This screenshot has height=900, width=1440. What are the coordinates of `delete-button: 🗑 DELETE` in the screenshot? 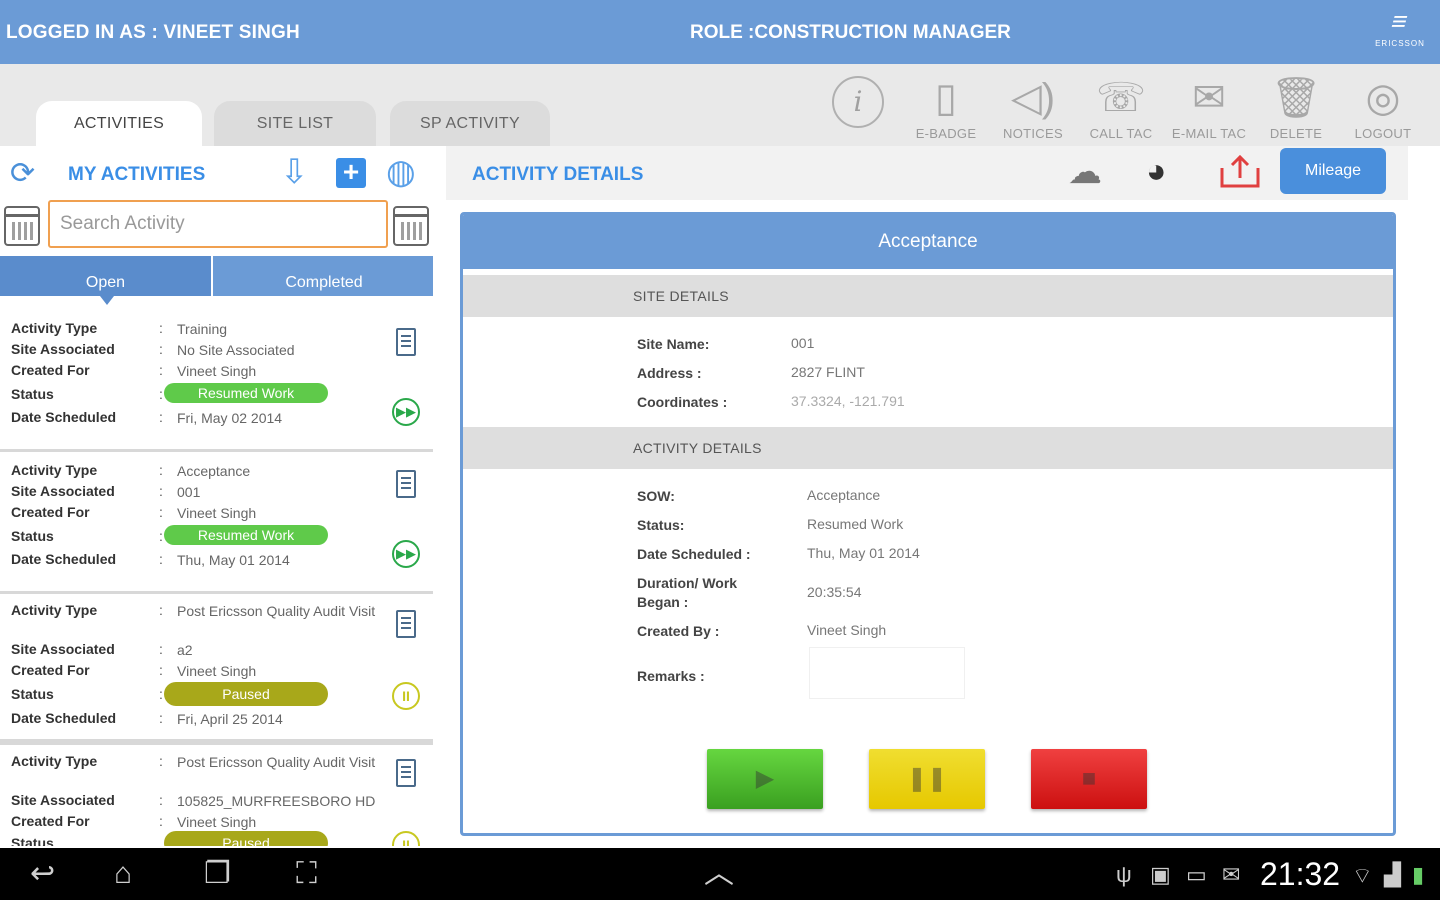 It's located at (1296, 106).